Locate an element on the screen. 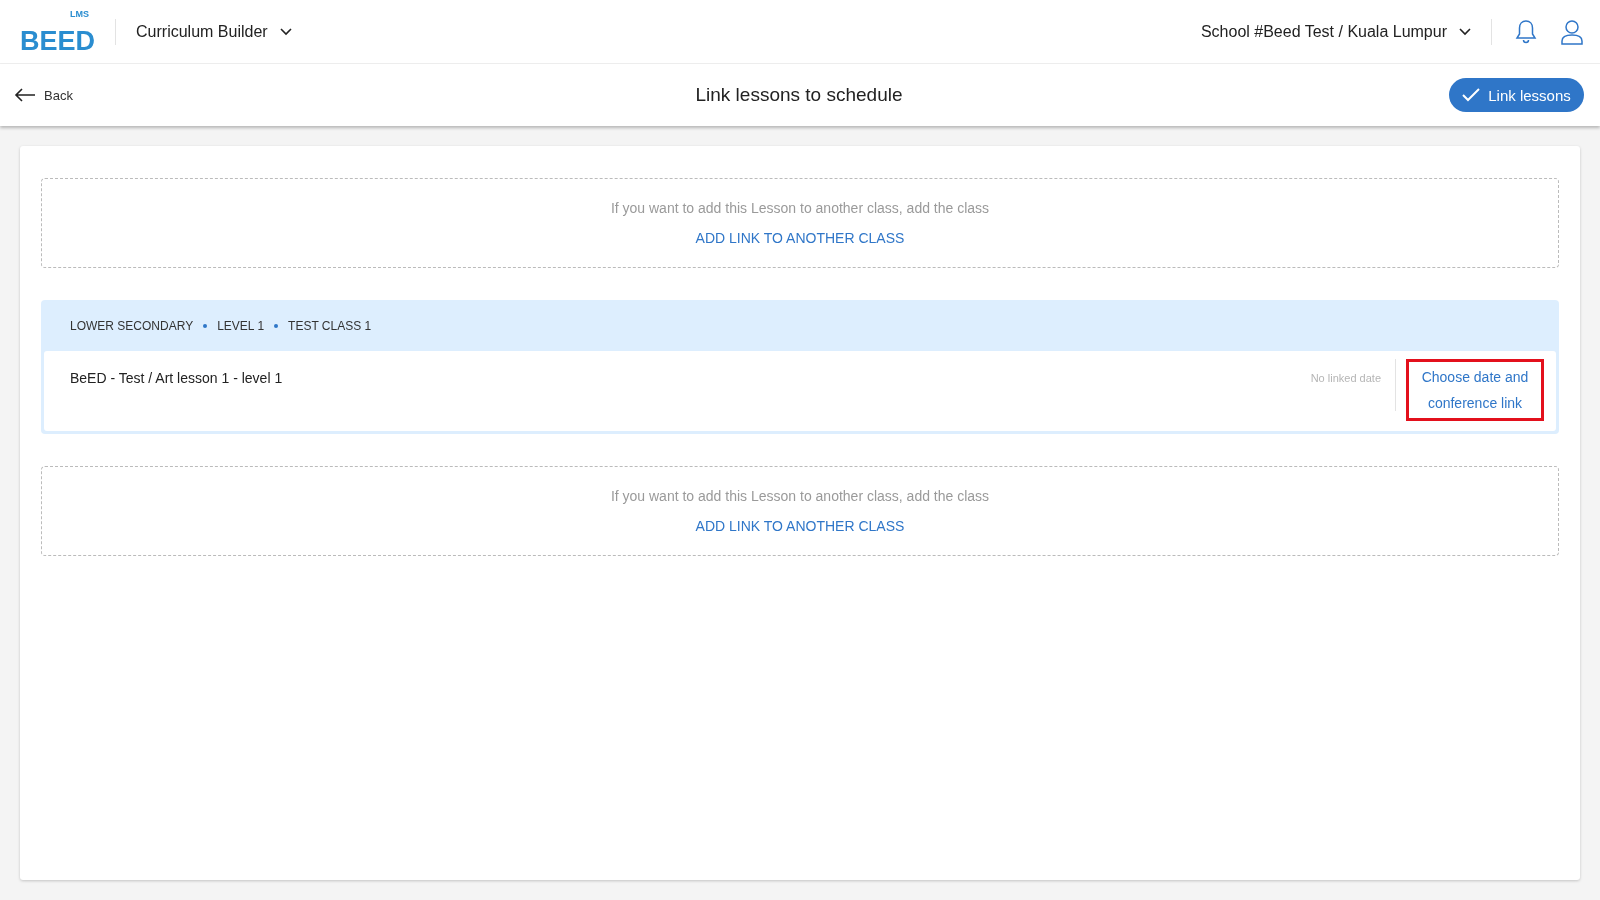 The height and width of the screenshot is (900, 1600). link-lessons-button: Link lessons is located at coordinates (1516, 95).